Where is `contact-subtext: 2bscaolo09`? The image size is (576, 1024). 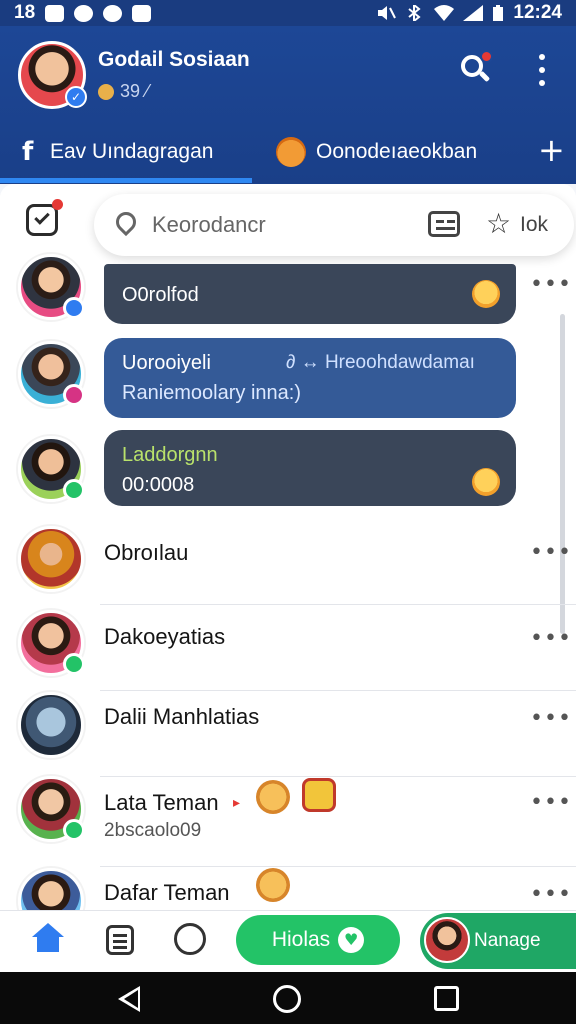 contact-subtext: 2bscaolo09 is located at coordinates (153, 830).